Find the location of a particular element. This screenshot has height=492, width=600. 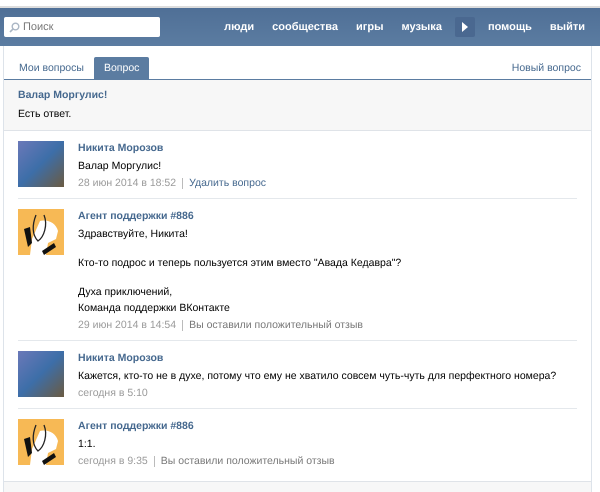

message-text: 1:1. is located at coordinates (87, 444).